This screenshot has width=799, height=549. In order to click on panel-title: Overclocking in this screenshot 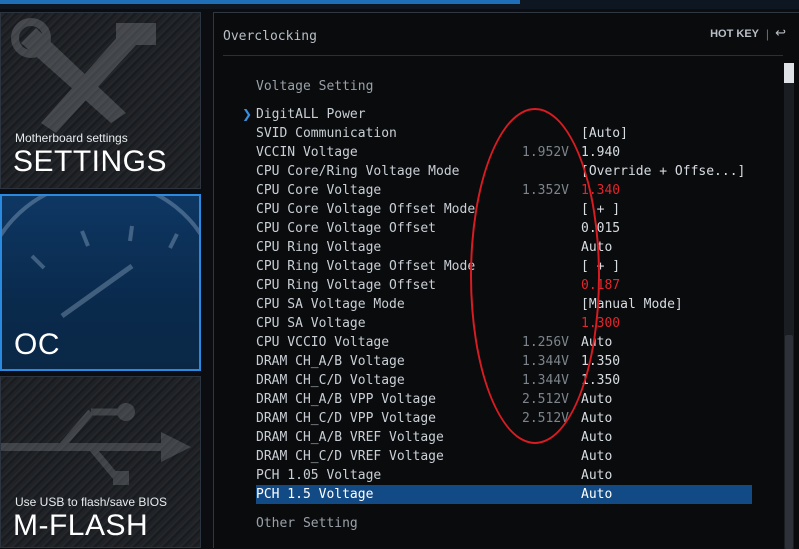, I will do `click(270, 36)`.